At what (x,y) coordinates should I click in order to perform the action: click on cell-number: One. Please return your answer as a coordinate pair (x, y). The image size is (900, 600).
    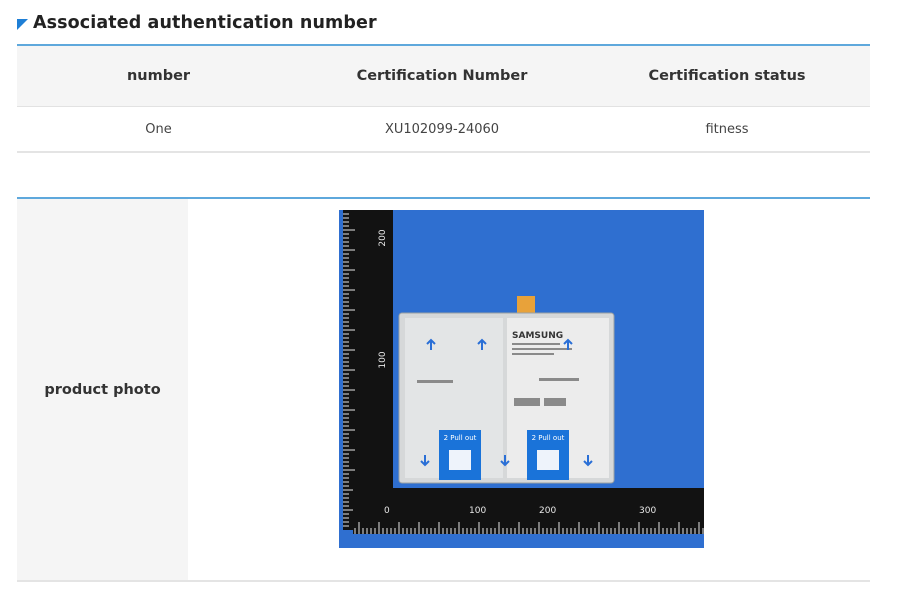
    Looking at the image, I should click on (158, 129).